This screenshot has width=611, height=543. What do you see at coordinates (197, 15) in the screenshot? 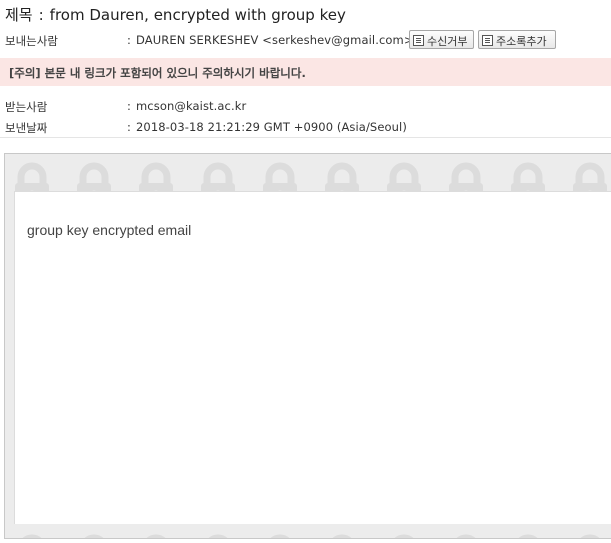
I see `subject-text: from Dauren, encrypted with group key` at bounding box center [197, 15].